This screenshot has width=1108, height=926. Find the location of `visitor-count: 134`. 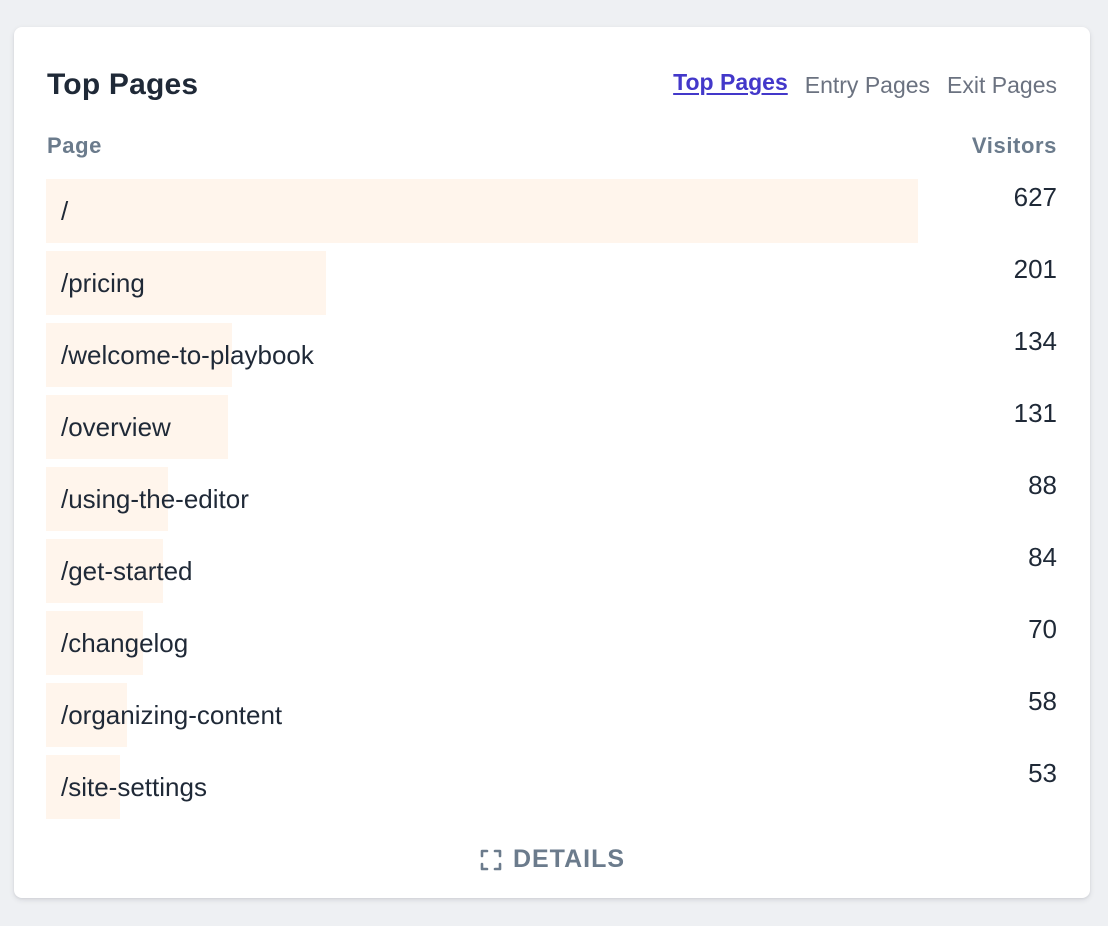

visitor-count: 134 is located at coordinates (1035, 341).